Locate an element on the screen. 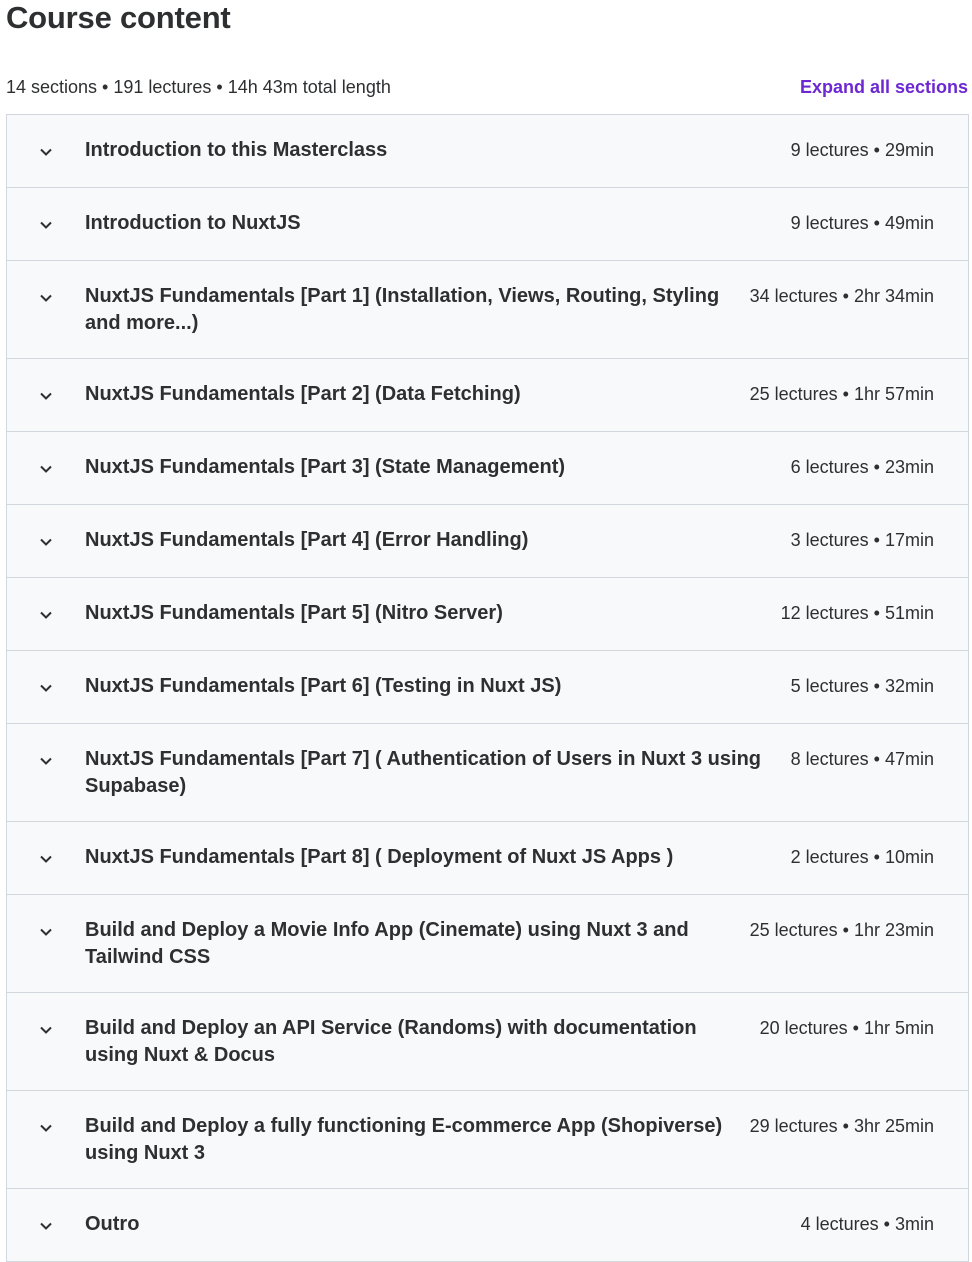 The width and height of the screenshot is (972, 1262). section-meta: 6 lectures • 23min is located at coordinates (862, 467).